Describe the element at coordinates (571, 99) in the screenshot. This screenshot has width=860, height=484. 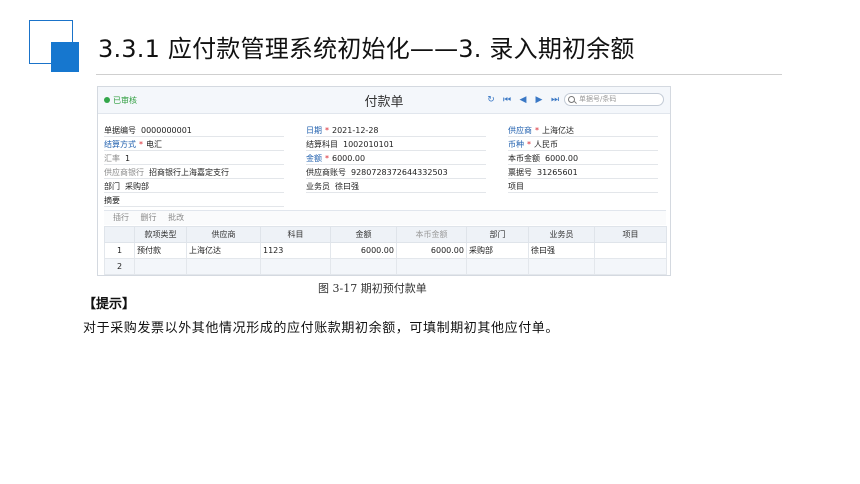
I see `search-icon` at that location.